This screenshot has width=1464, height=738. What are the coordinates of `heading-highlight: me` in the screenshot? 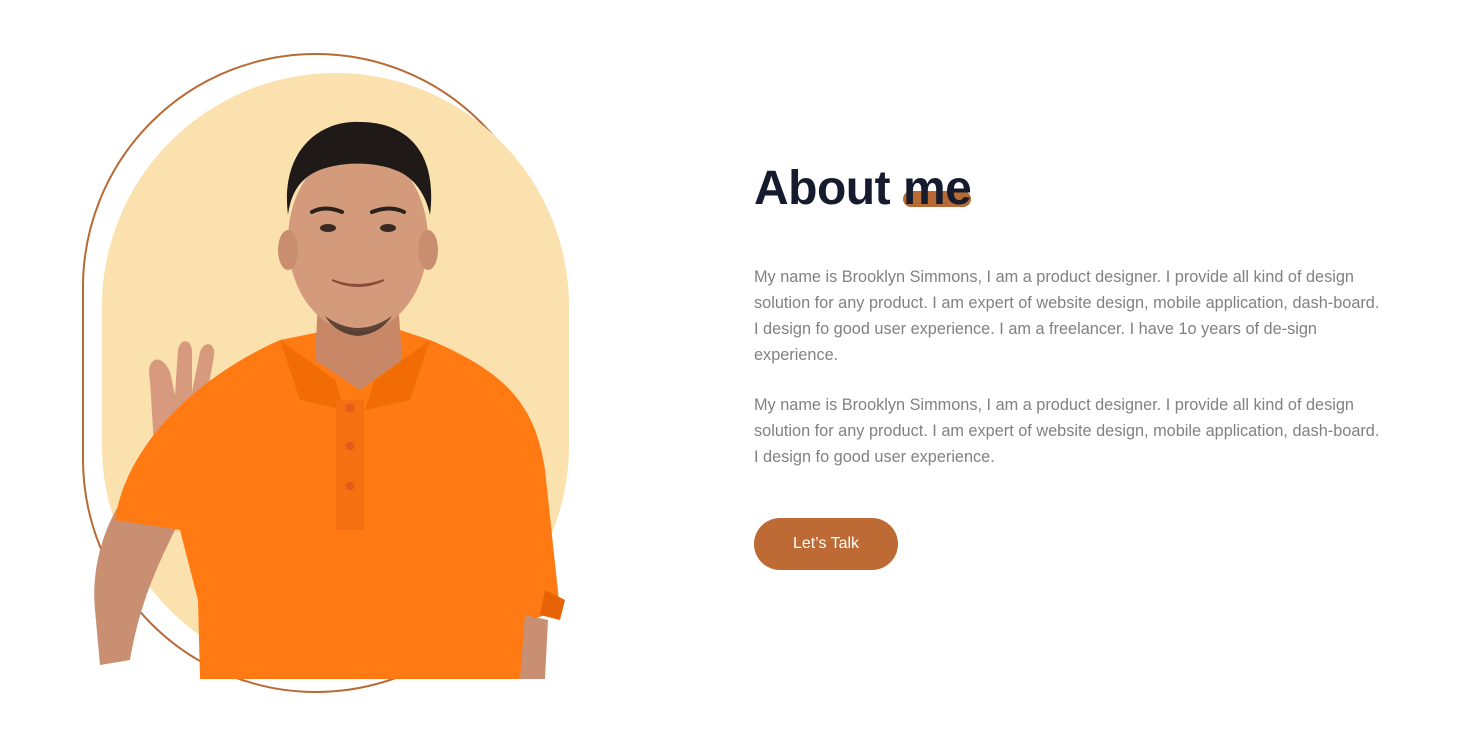 It's located at (937, 188).